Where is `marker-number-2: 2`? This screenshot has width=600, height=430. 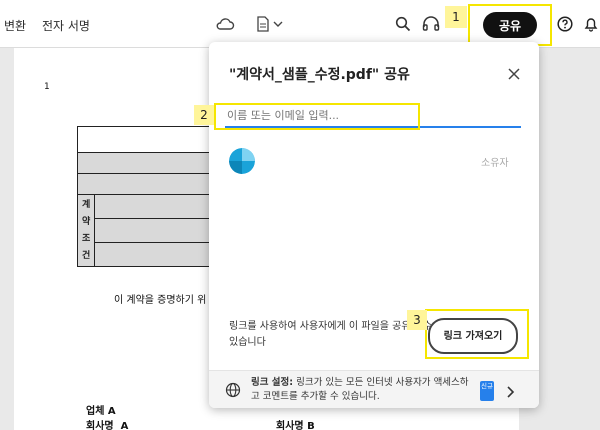 marker-number-2: 2 is located at coordinates (204, 115).